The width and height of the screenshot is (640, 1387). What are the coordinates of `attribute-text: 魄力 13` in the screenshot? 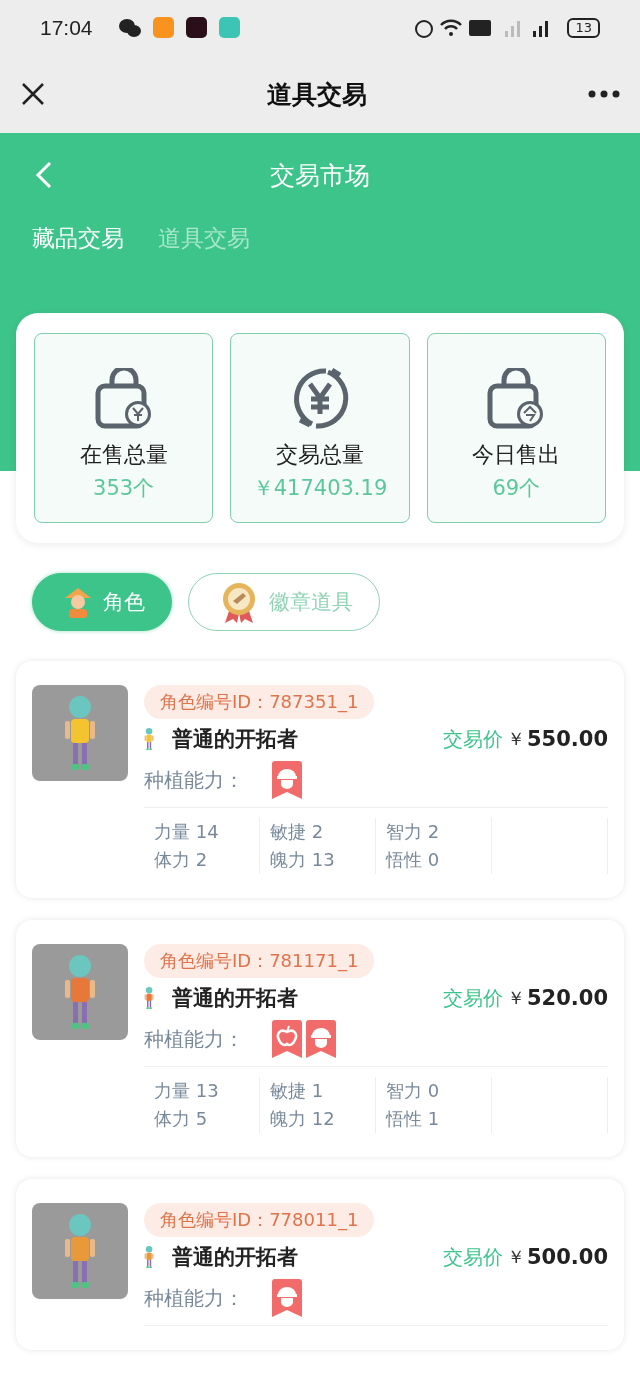 It's located at (303, 860).